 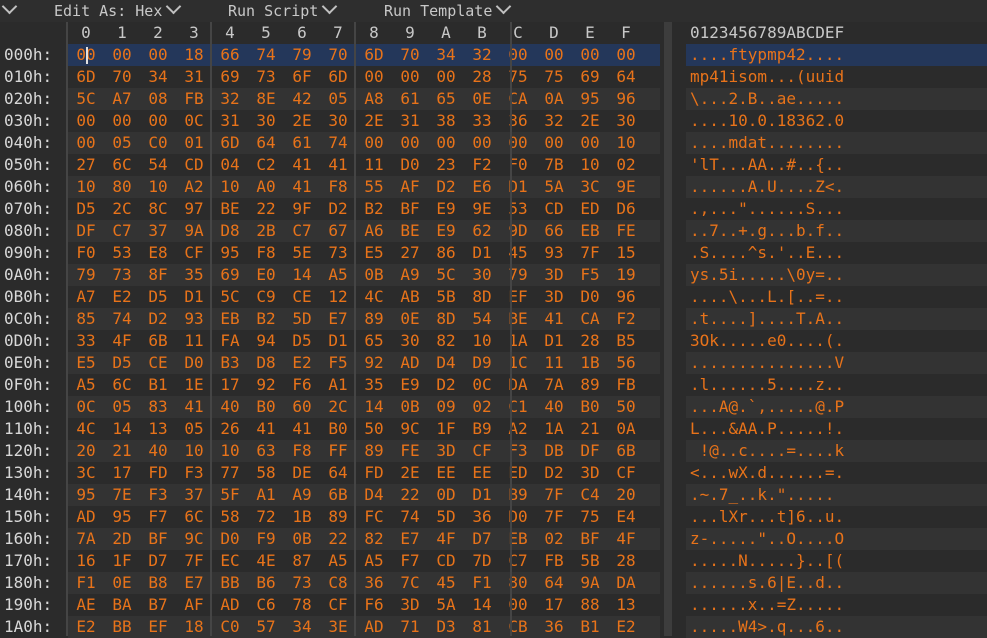 What do you see at coordinates (554, 209) in the screenshot?
I see `hex-byte: CD` at bounding box center [554, 209].